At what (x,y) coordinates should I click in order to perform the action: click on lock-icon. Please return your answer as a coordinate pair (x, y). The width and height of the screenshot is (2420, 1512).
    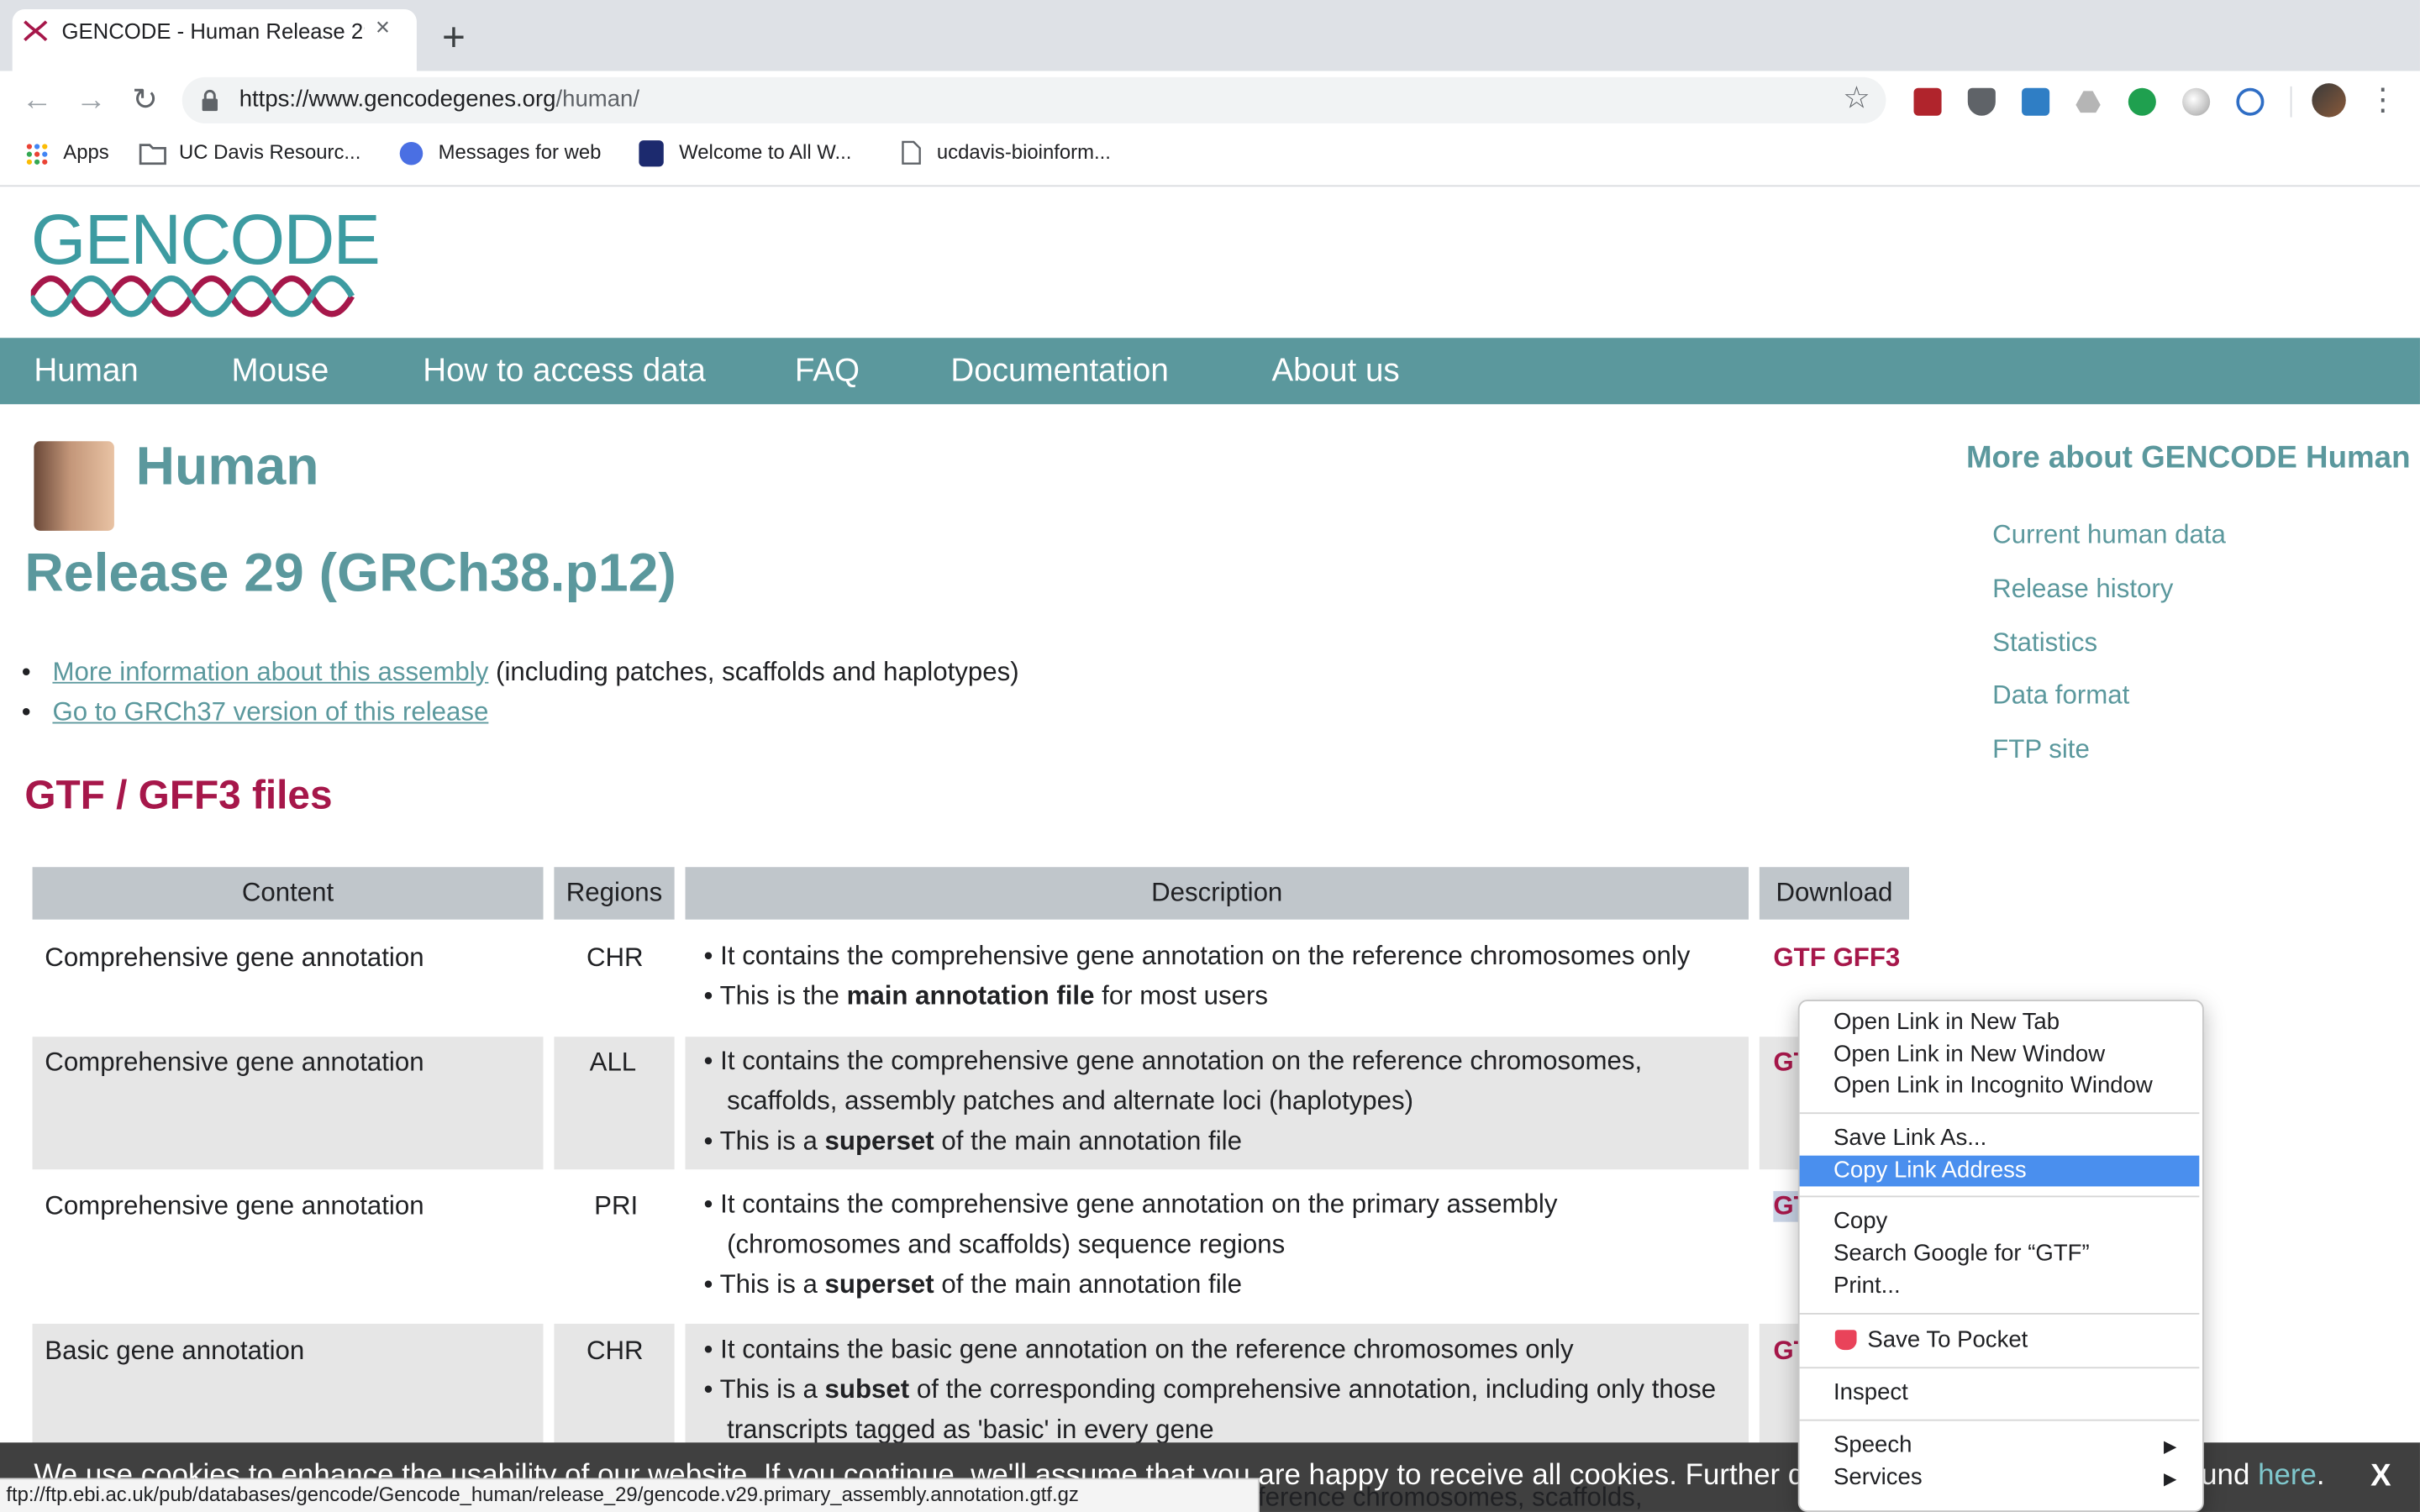
    Looking at the image, I should click on (210, 100).